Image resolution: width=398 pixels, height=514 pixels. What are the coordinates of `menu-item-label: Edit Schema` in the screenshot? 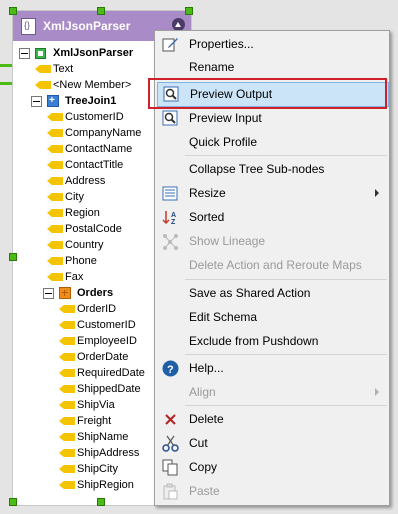 It's located at (223, 317).